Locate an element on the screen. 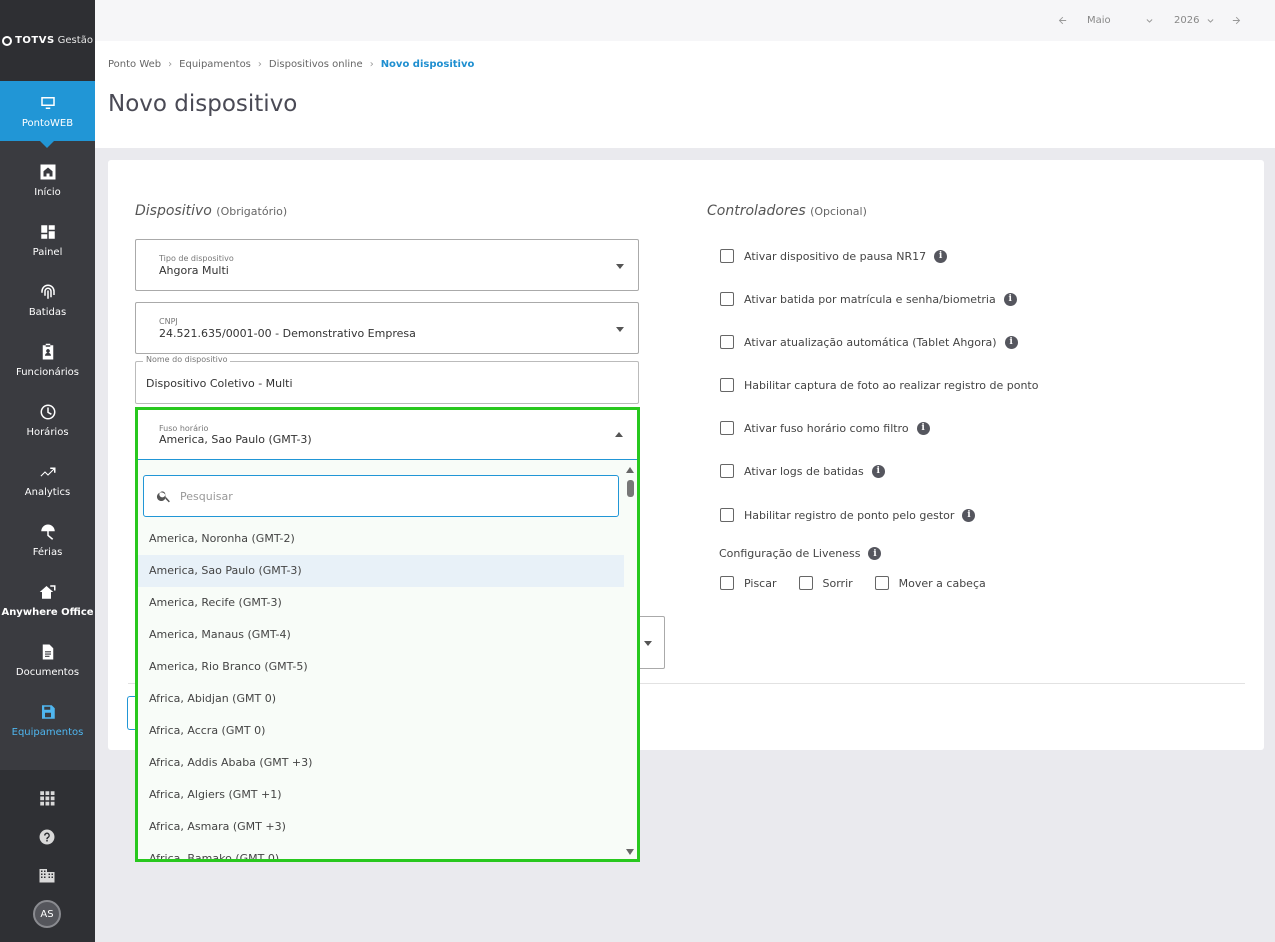 The image size is (1275, 942). scrollbar is located at coordinates (630, 660).